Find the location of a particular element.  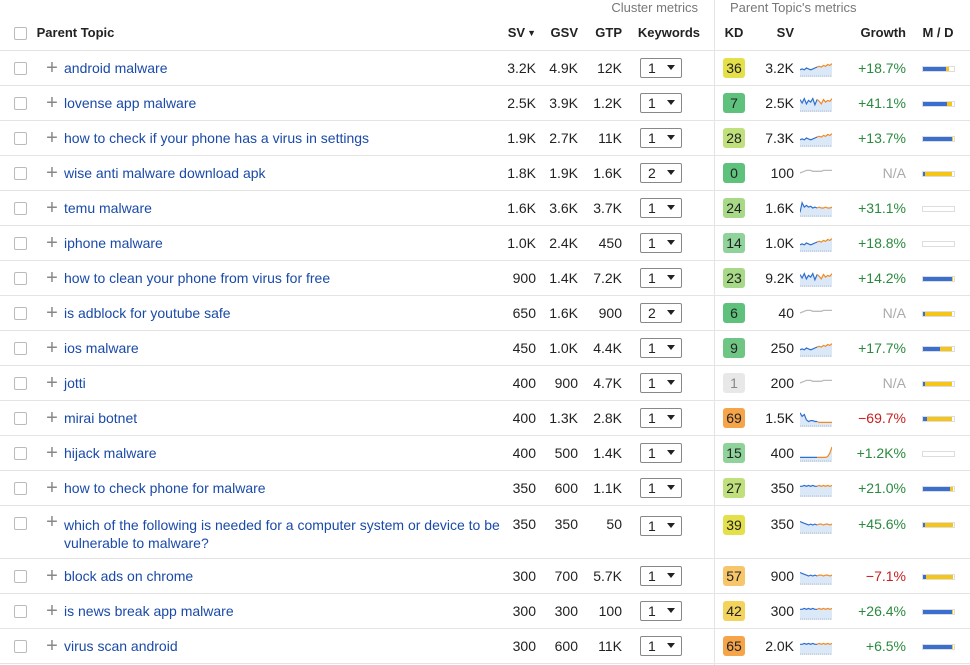

topic-link: how to check phone for malware is located at coordinates (165, 488).